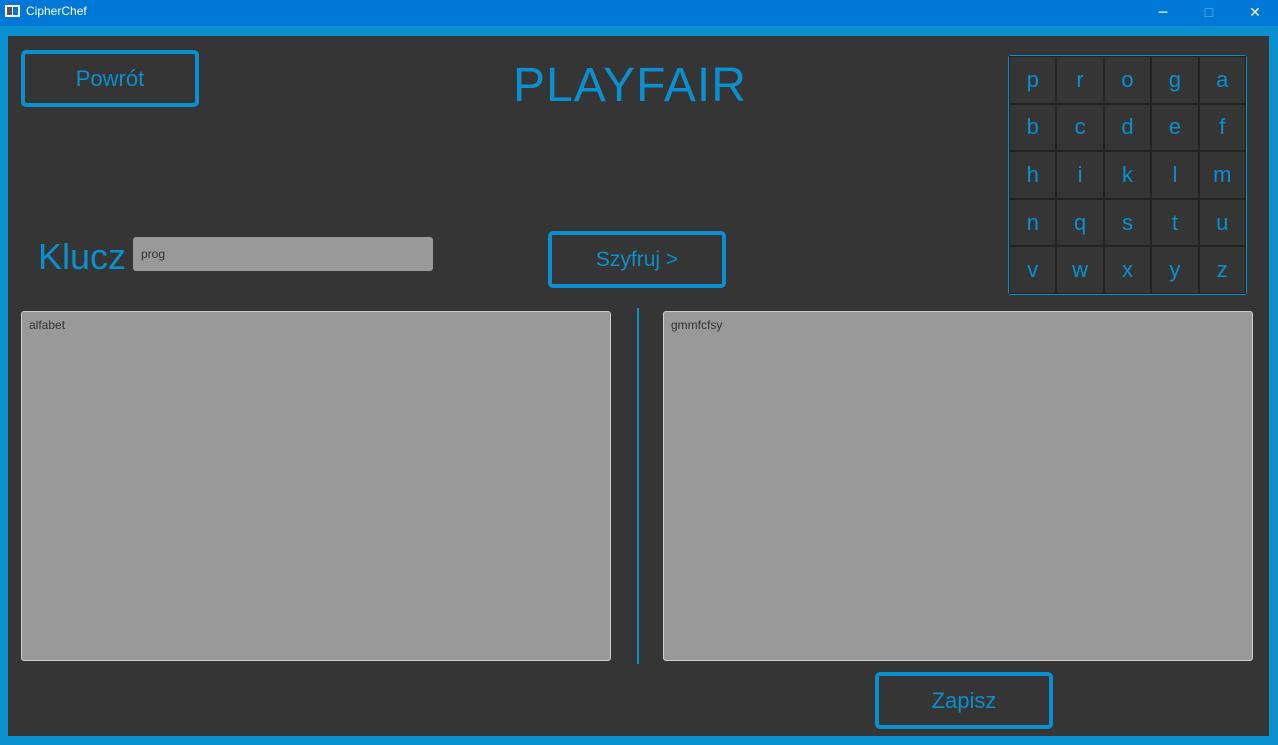  What do you see at coordinates (1127, 80) in the screenshot?
I see `grid-cell: o` at bounding box center [1127, 80].